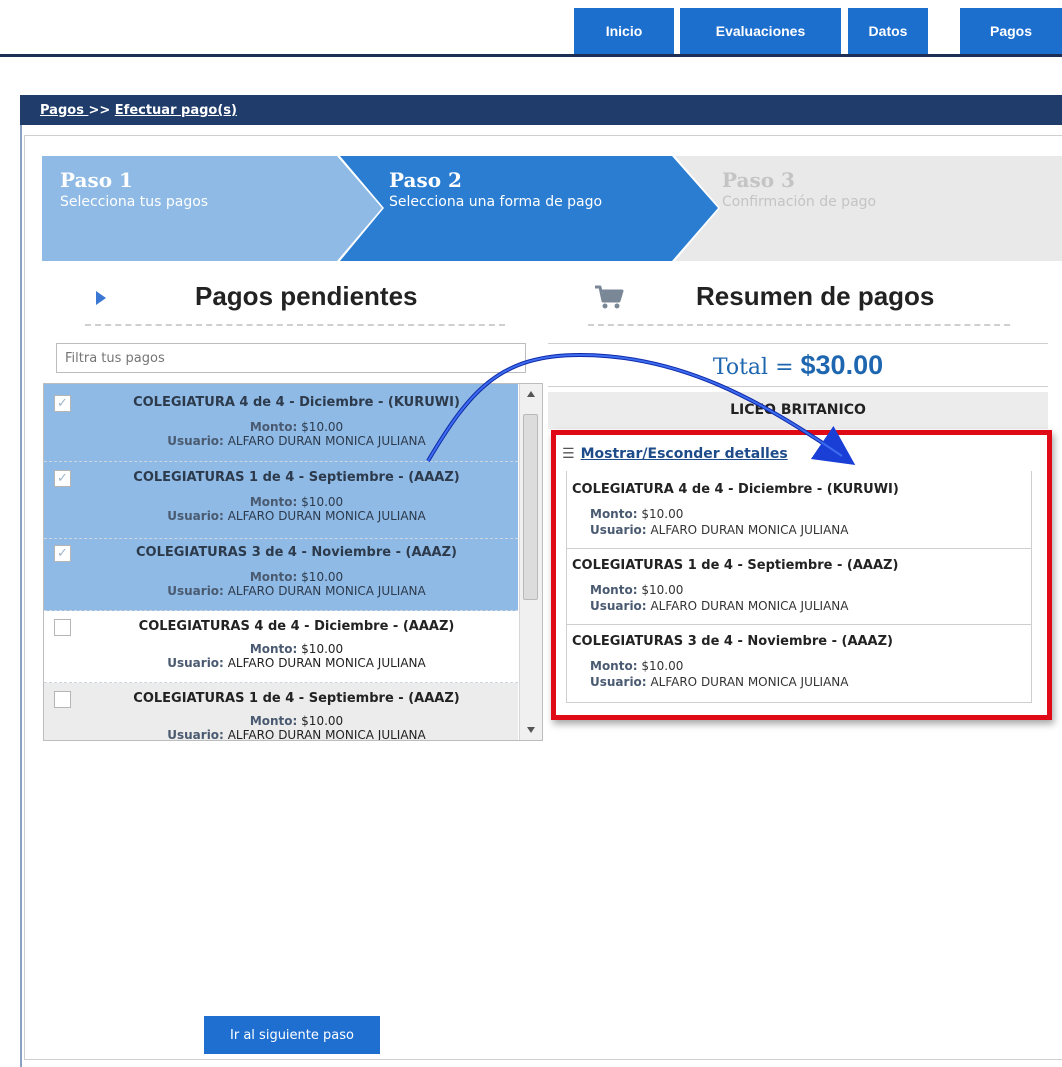 The image size is (1062, 1067). What do you see at coordinates (609, 297) in the screenshot?
I see `cart-icon` at bounding box center [609, 297].